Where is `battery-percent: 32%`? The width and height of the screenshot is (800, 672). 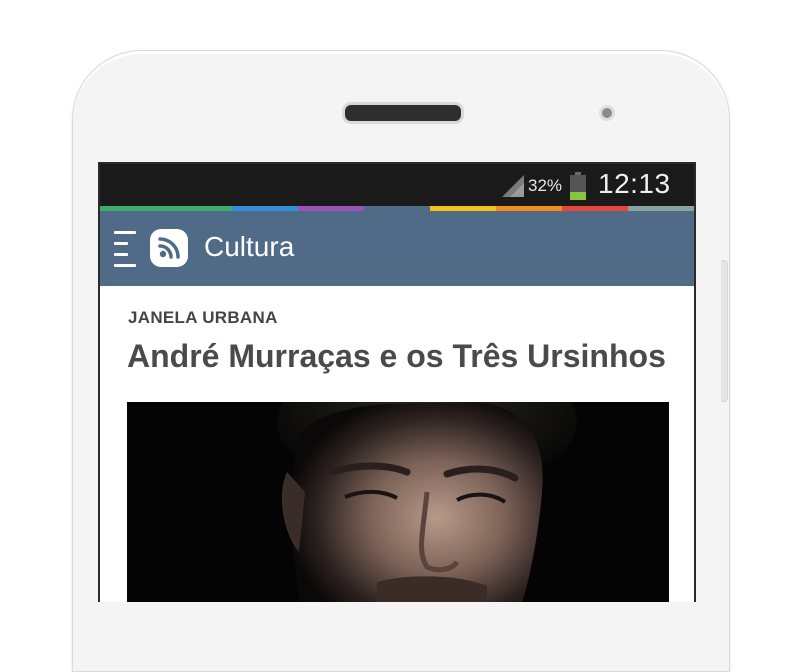
battery-percent: 32% is located at coordinates (545, 185).